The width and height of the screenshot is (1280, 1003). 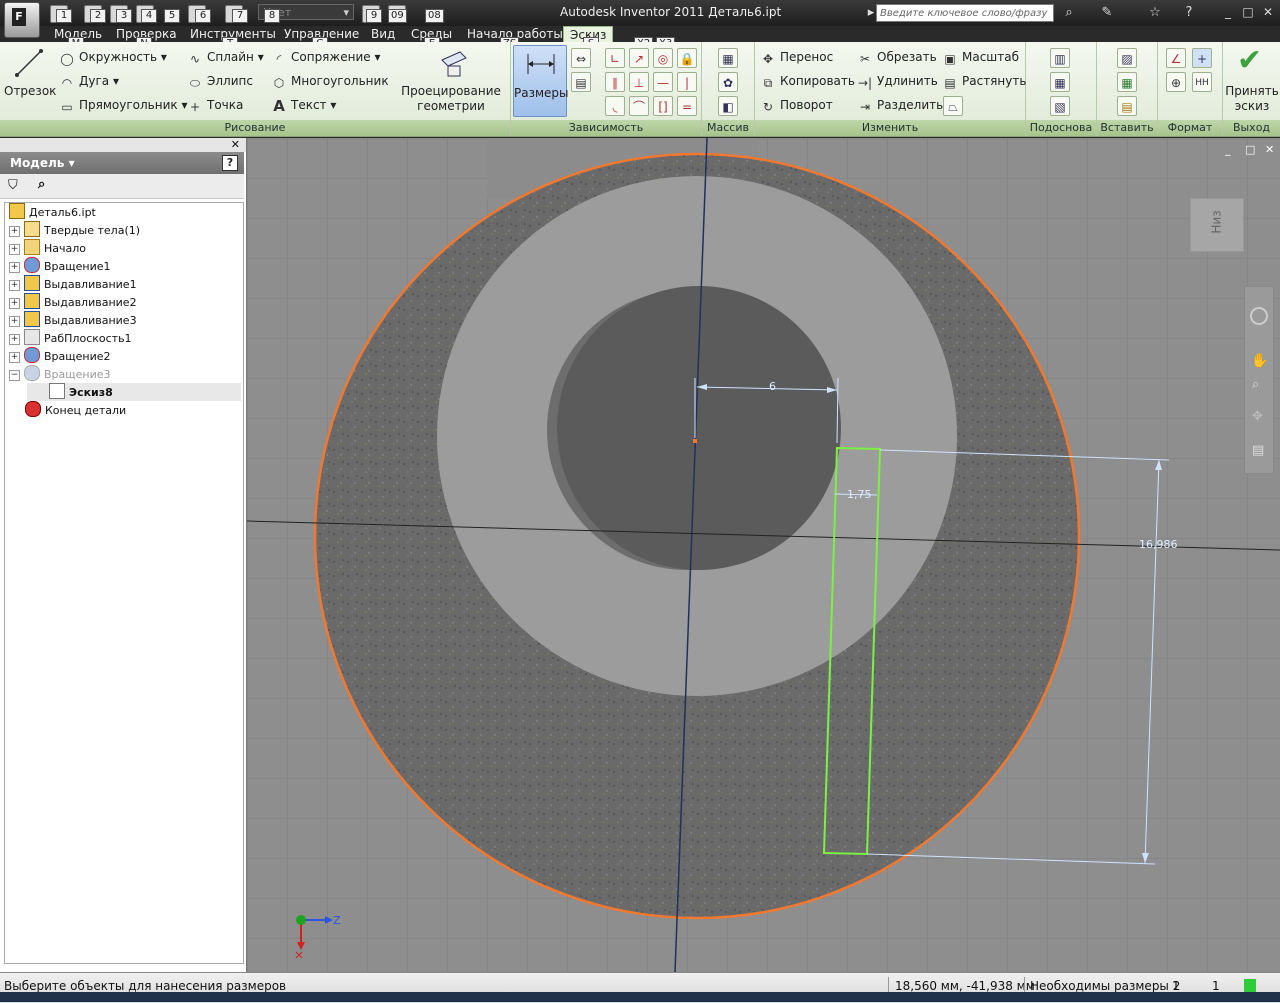 I want to click on make-part-icon: ▥, so click(x=1060, y=58).